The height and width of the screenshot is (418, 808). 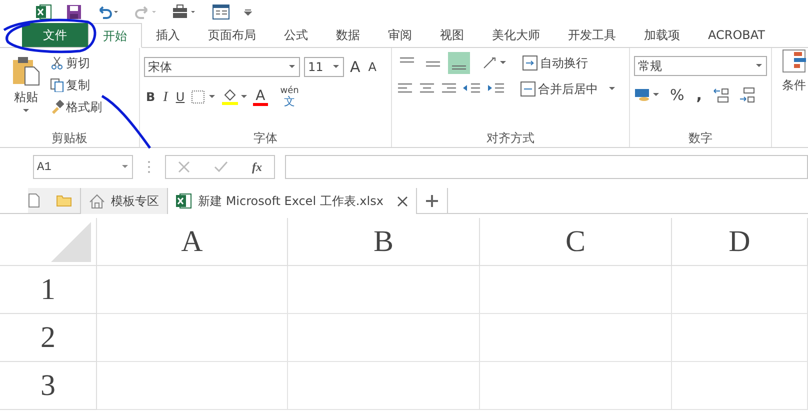 What do you see at coordinates (511, 138) in the screenshot?
I see `group-title: 对齐方式` at bounding box center [511, 138].